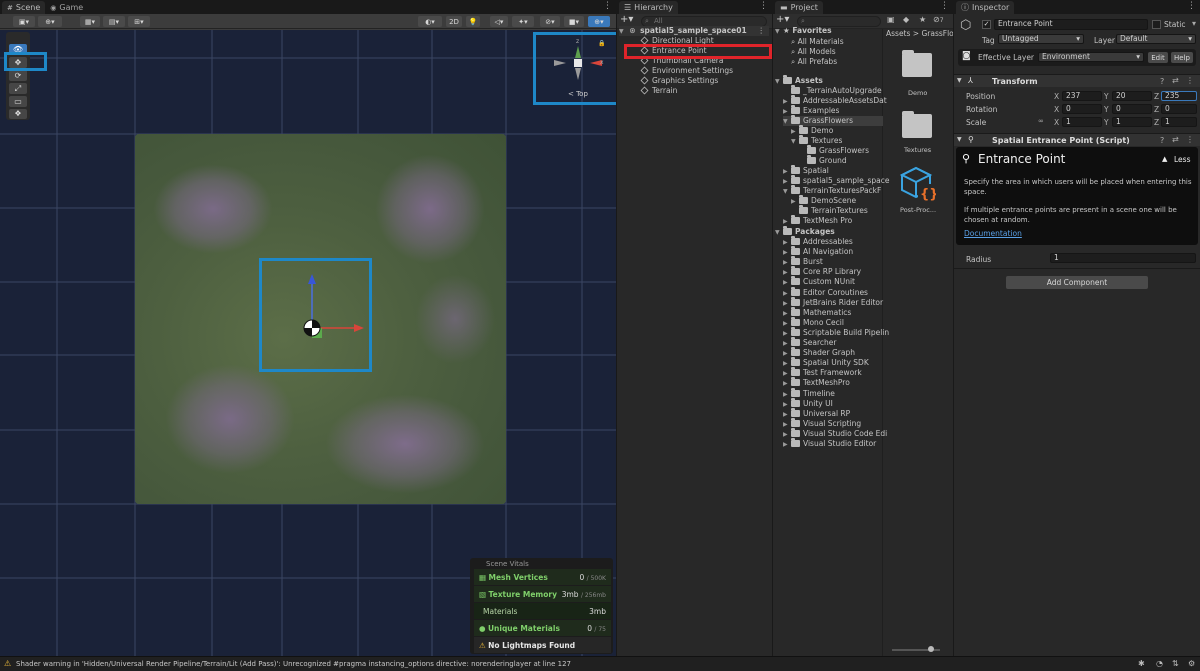 Image resolution: width=1200 pixels, height=671 pixels. I want to click on zoom-slider, so click(916, 649).